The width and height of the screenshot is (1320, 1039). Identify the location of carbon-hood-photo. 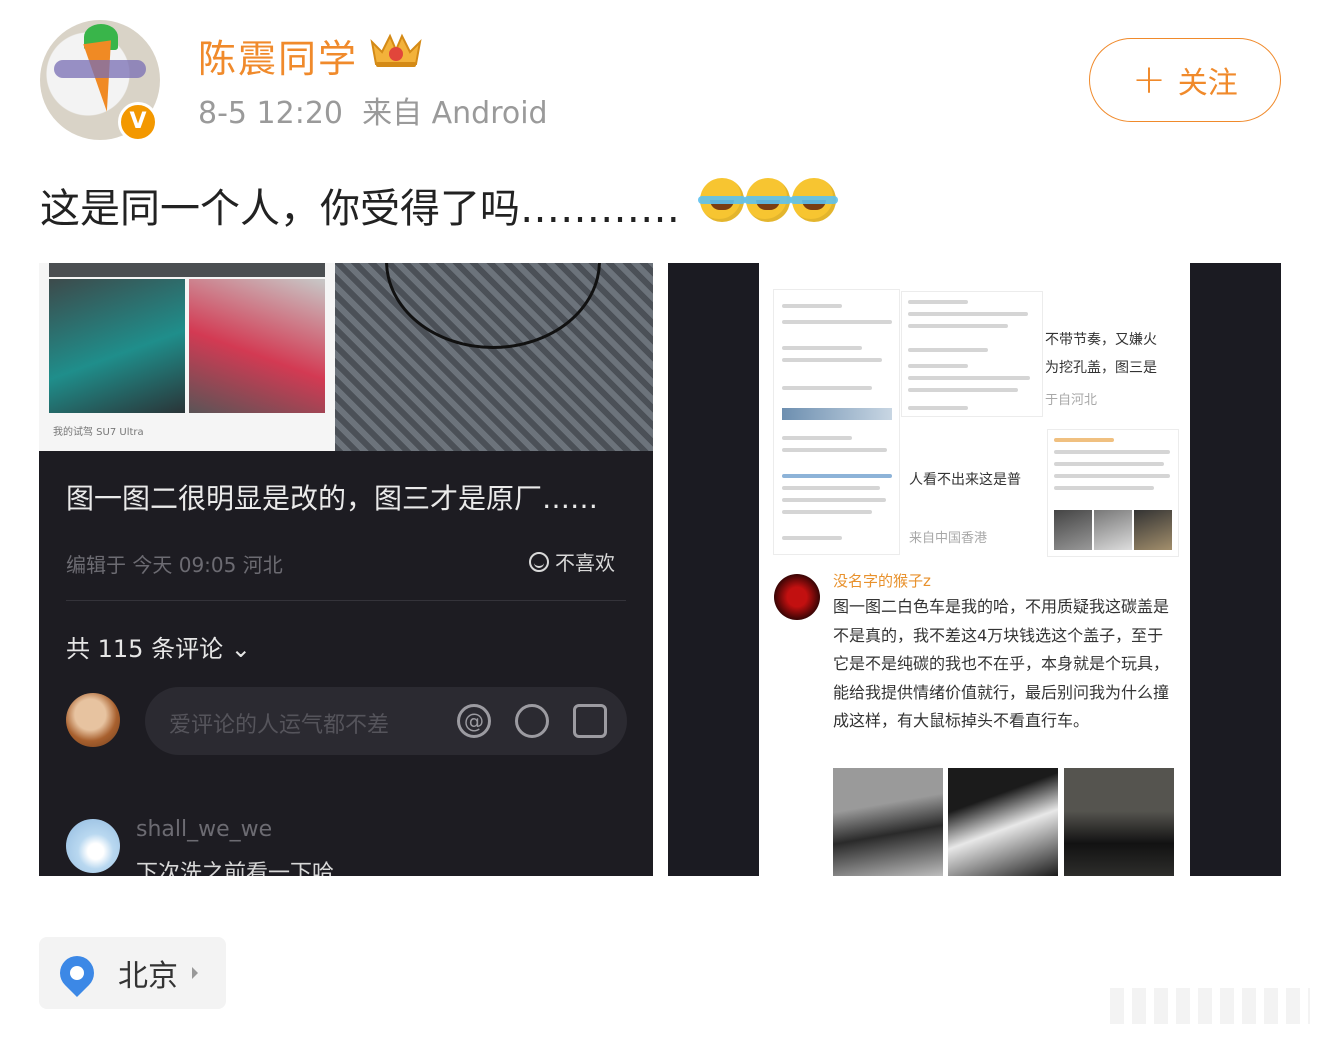
(494, 357).